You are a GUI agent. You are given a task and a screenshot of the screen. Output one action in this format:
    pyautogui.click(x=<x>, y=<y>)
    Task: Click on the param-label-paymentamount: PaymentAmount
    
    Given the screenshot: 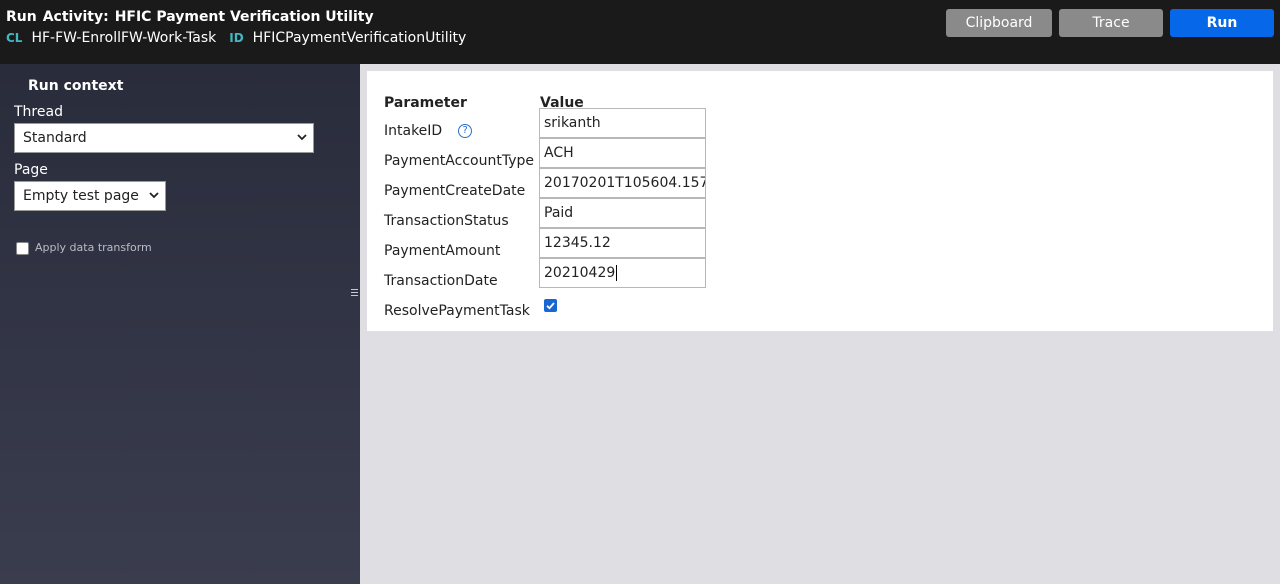 What is the action you would take?
    pyautogui.click(x=442, y=251)
    